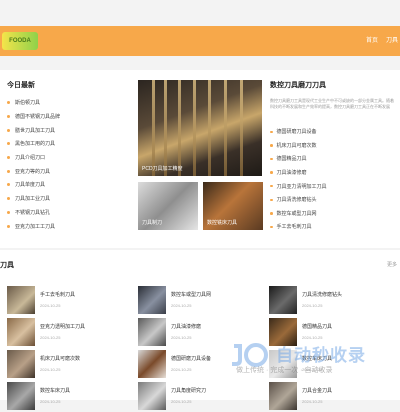  What do you see at coordinates (200, 128) in the screenshot?
I see `featured-image-cutlery: PCD刀具加工精度` at bounding box center [200, 128].